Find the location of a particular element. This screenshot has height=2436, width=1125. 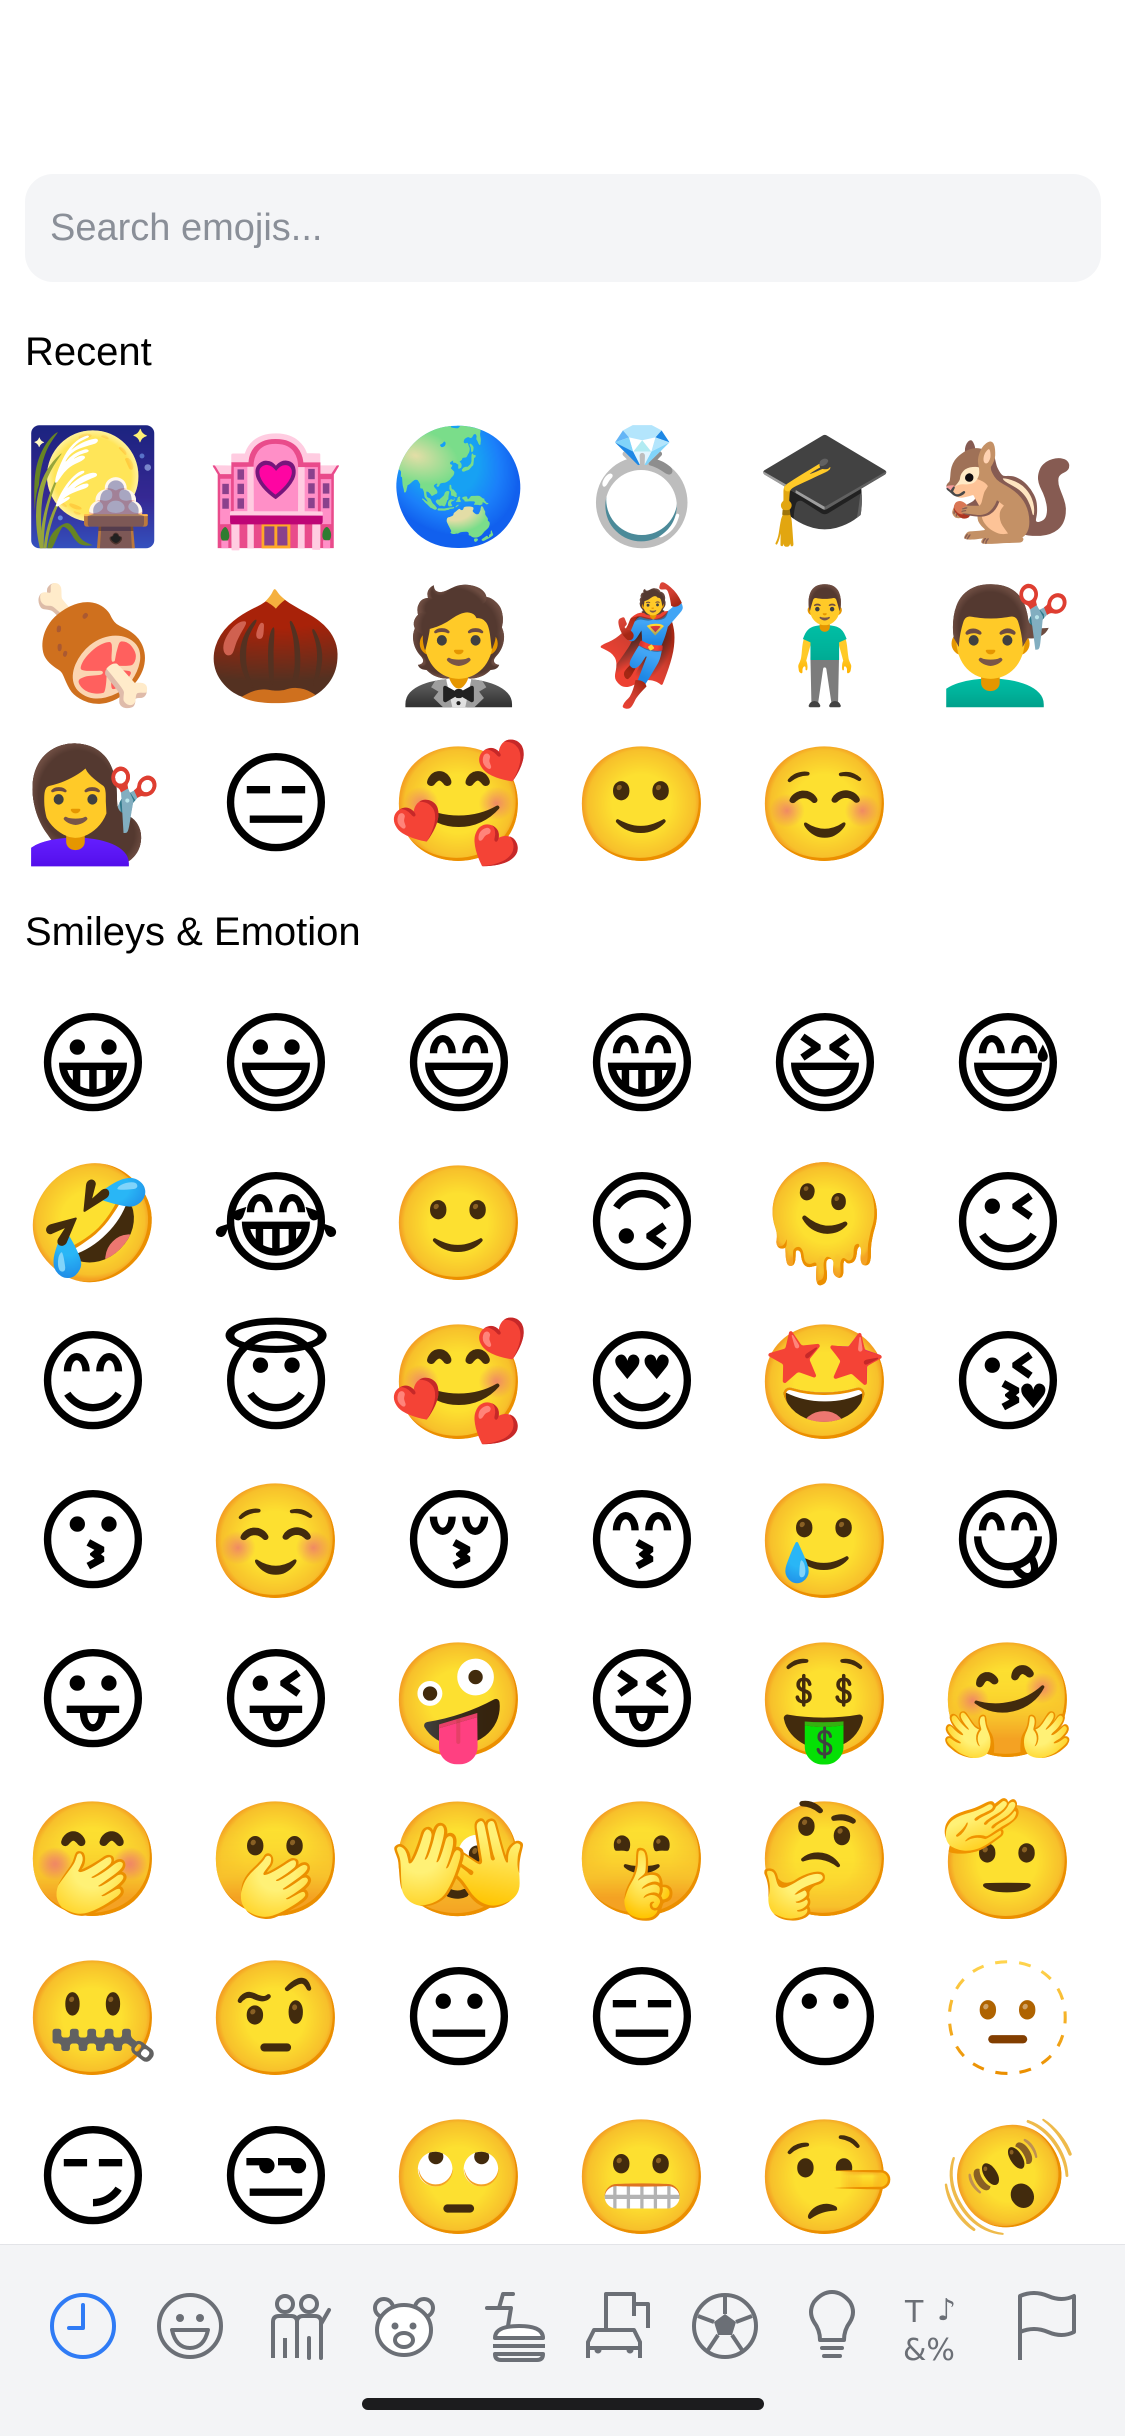

emoji-cell: 😝 is located at coordinates (642, 1701).